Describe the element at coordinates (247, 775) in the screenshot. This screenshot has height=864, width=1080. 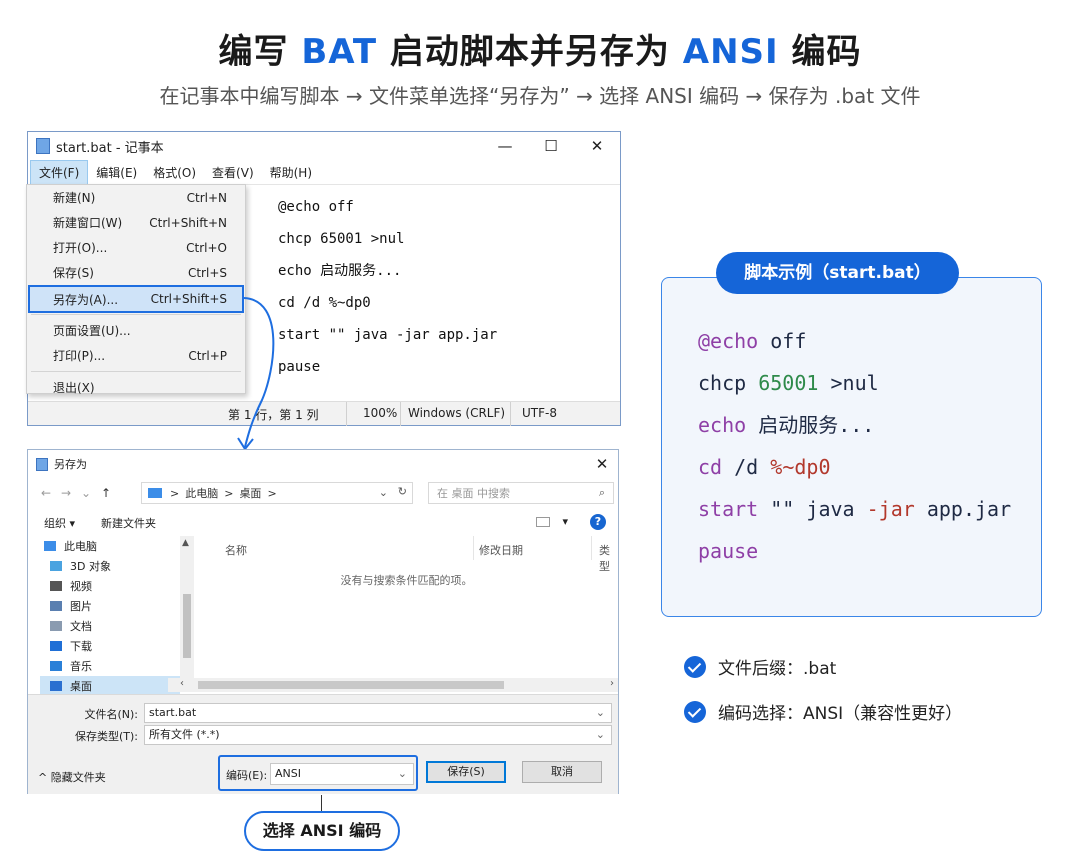
I see `encoding-label: 编码(E):` at that location.